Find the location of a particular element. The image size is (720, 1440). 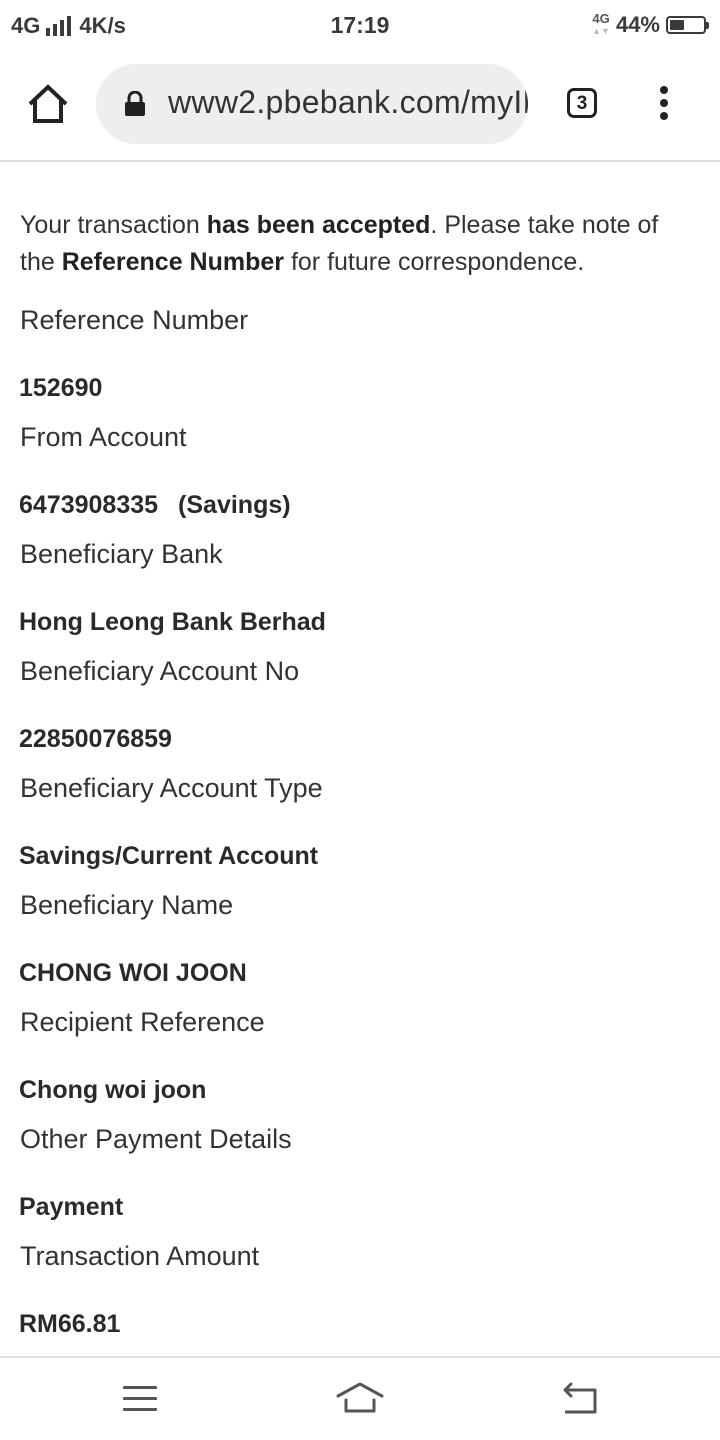

more-vert-icon is located at coordinates (664, 104).